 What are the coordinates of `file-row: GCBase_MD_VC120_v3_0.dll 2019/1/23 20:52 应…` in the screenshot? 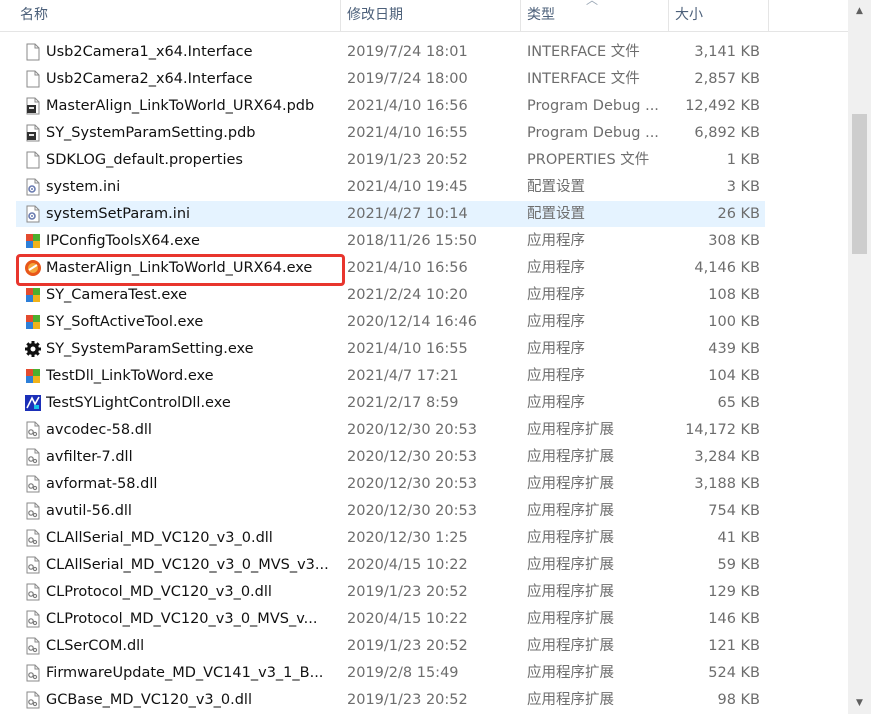 It's located at (390, 700).